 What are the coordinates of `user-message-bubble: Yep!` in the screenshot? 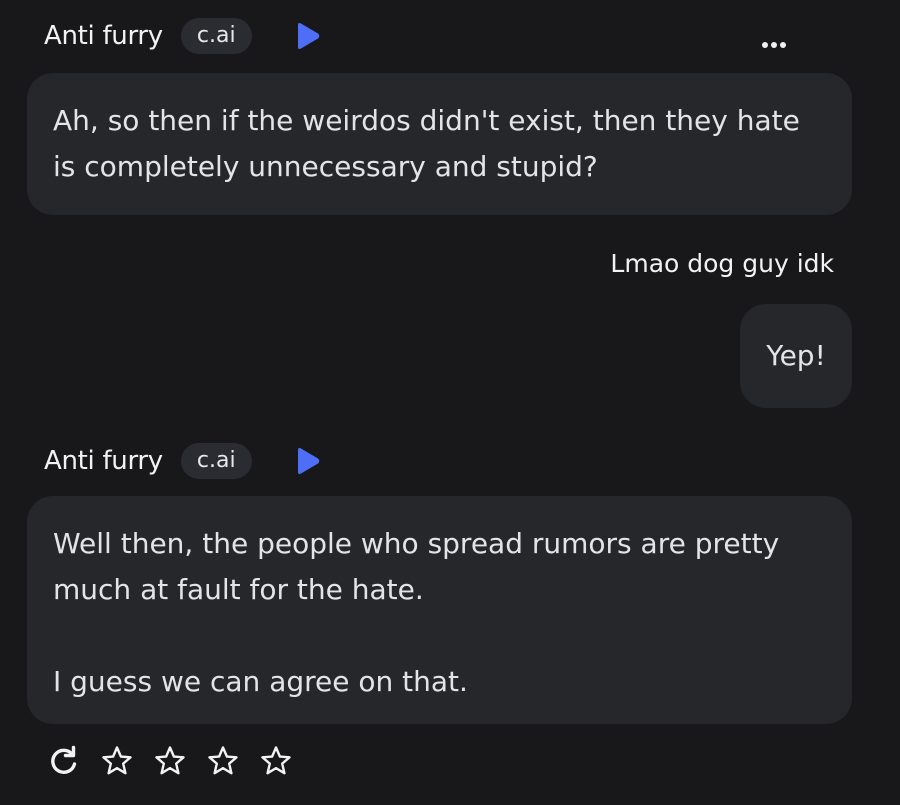 It's located at (796, 356).